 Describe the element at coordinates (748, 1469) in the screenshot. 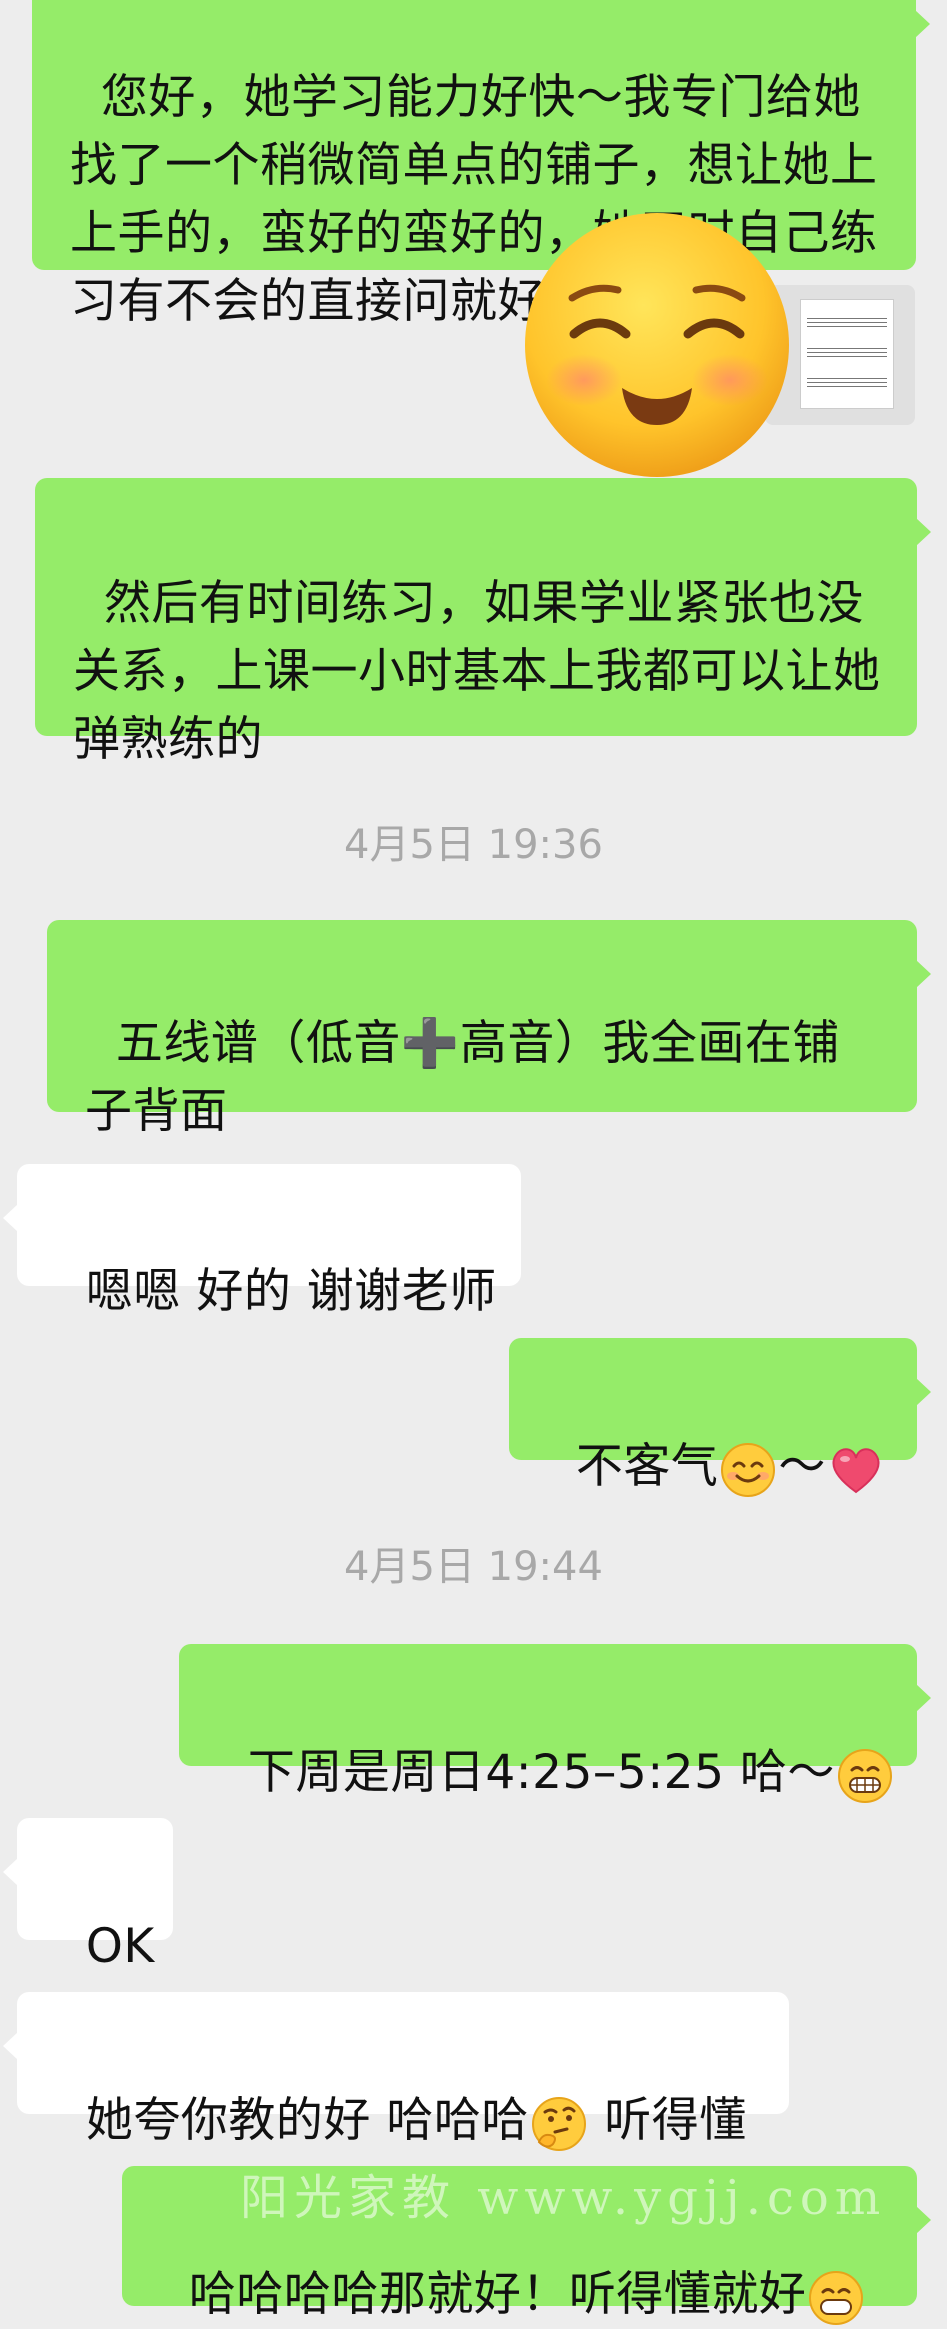

I see `smile-icon` at that location.